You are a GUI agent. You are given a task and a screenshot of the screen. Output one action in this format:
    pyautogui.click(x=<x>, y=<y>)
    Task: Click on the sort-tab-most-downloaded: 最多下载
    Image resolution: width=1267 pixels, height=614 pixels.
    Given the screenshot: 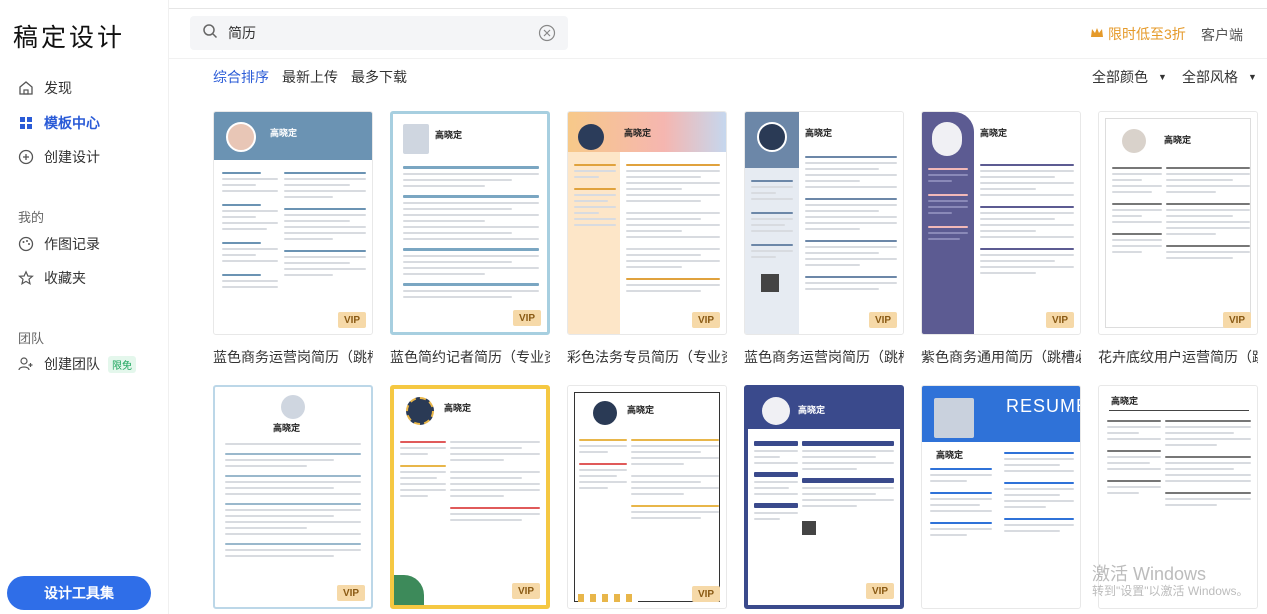 What is the action you would take?
    pyautogui.click(x=379, y=77)
    